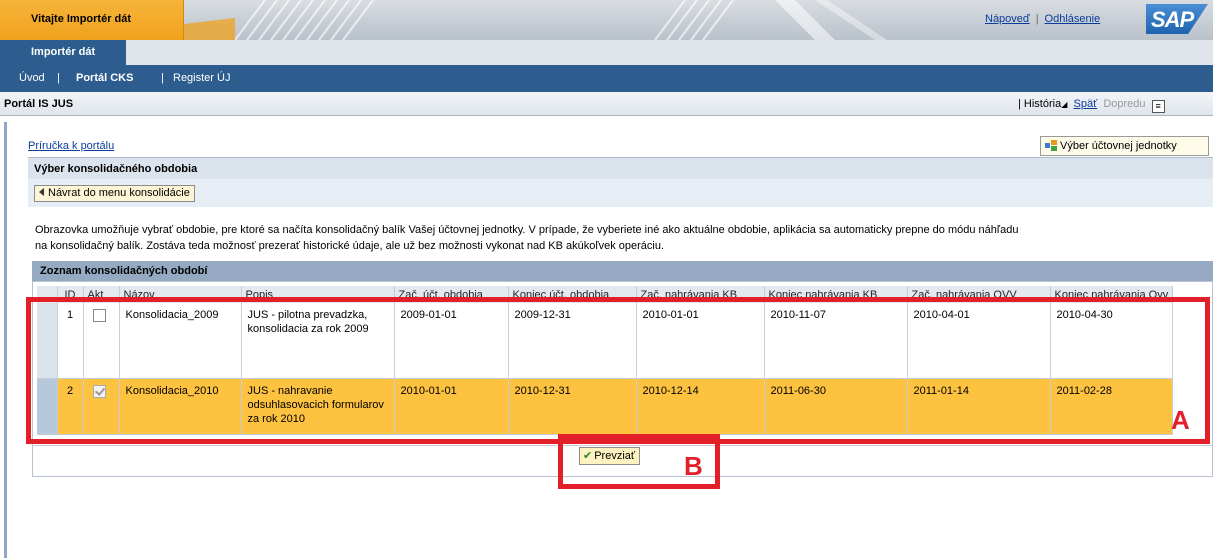  Describe the element at coordinates (5, 340) in the screenshot. I see `left-accent-bar` at that location.